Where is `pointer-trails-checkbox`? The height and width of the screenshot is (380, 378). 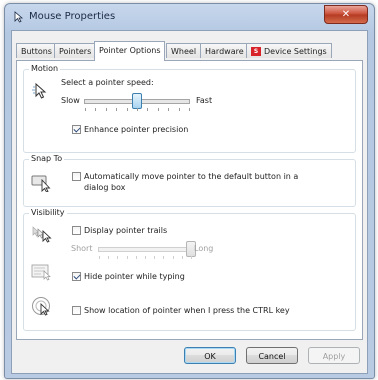 pointer-trails-checkbox is located at coordinates (76, 230).